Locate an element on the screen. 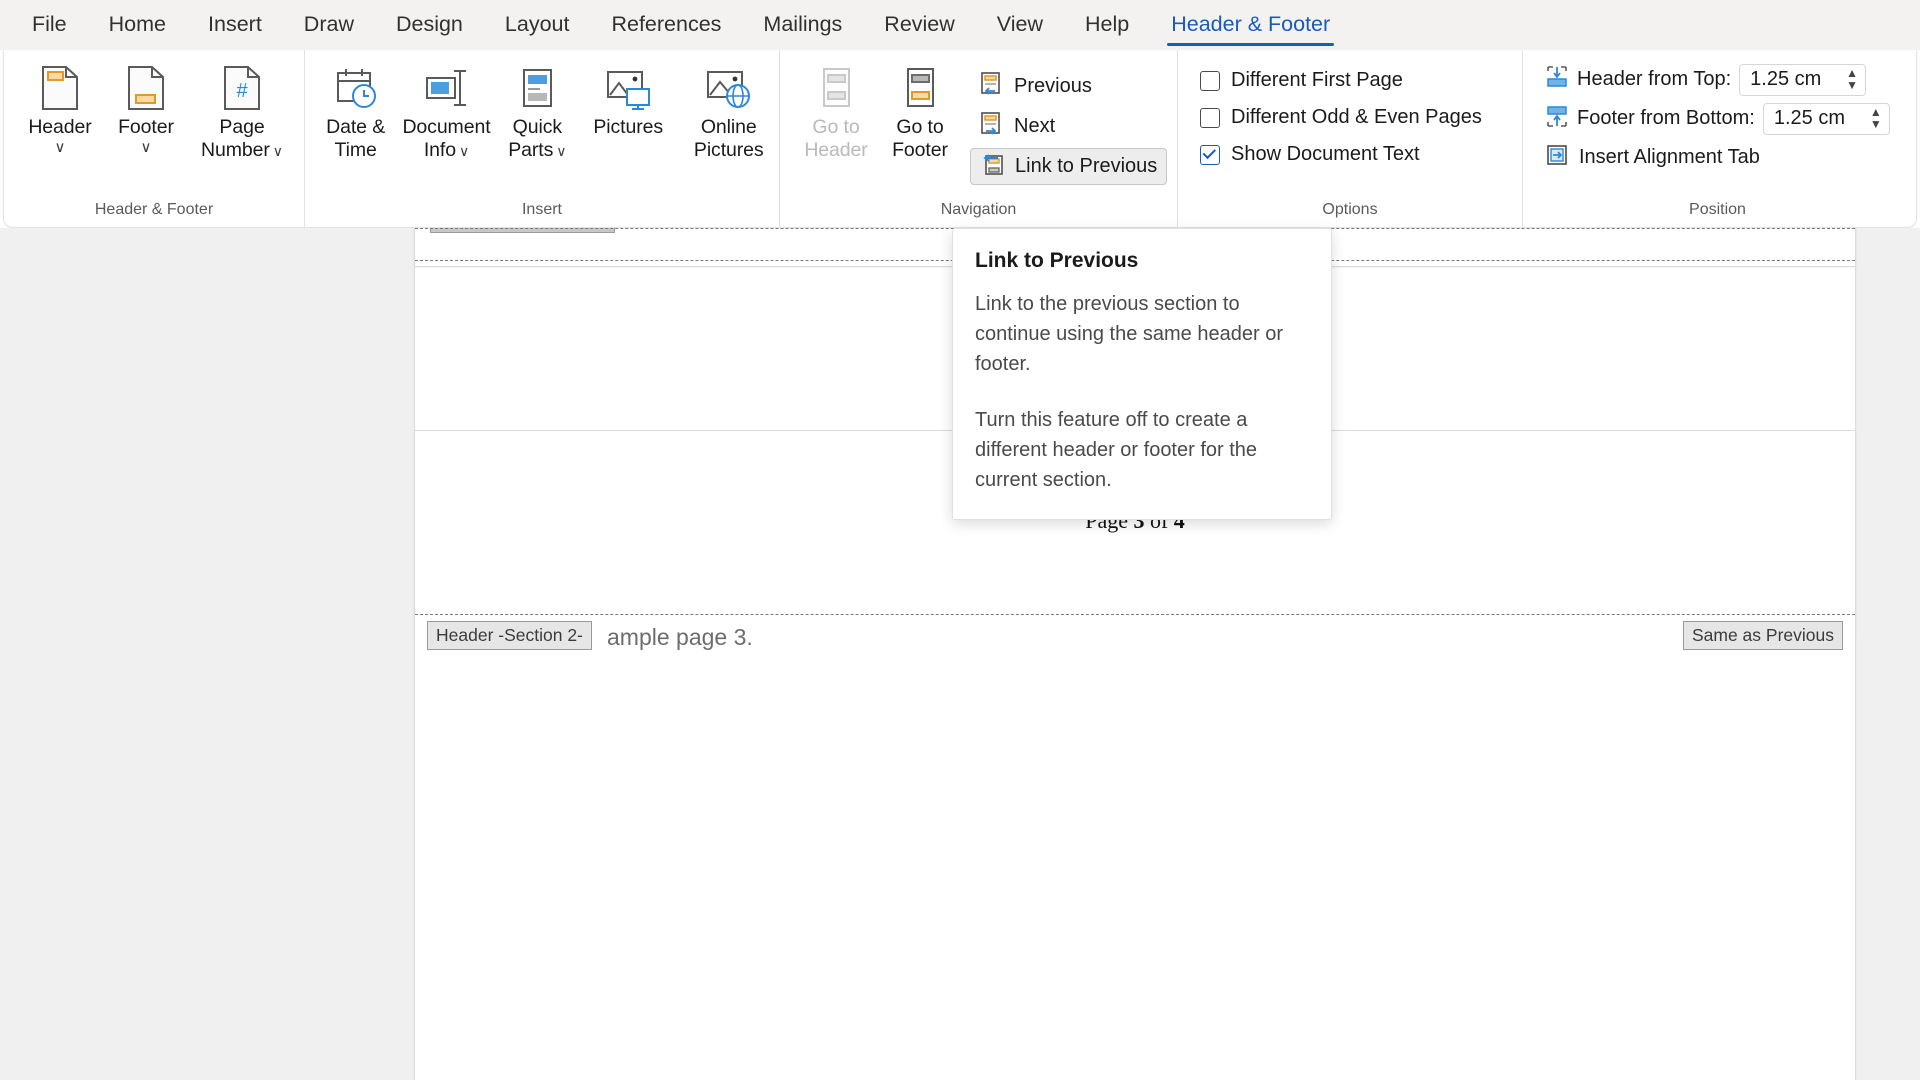 The image size is (1920, 1080). quick-parts-button: Quick Parts ∨ is located at coordinates (537, 117).